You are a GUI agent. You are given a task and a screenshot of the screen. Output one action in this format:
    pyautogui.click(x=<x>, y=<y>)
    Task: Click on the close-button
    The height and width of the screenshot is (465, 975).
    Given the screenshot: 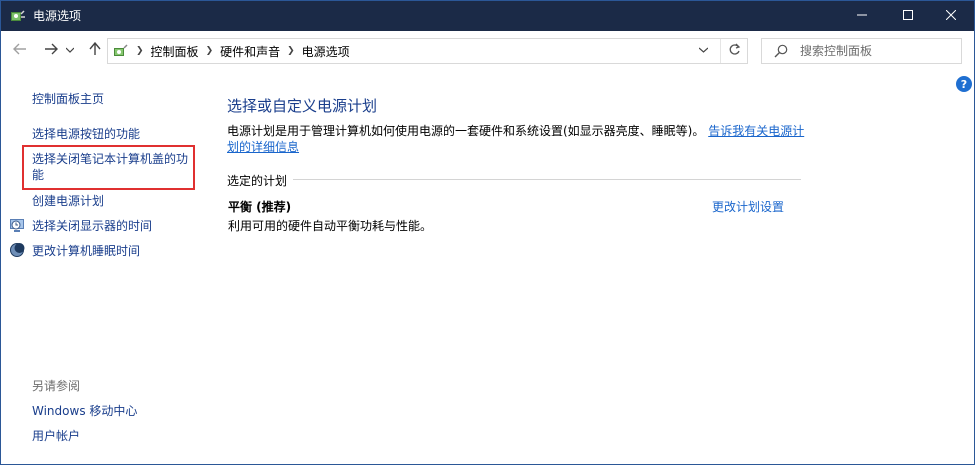 What is the action you would take?
    pyautogui.click(x=951, y=16)
    